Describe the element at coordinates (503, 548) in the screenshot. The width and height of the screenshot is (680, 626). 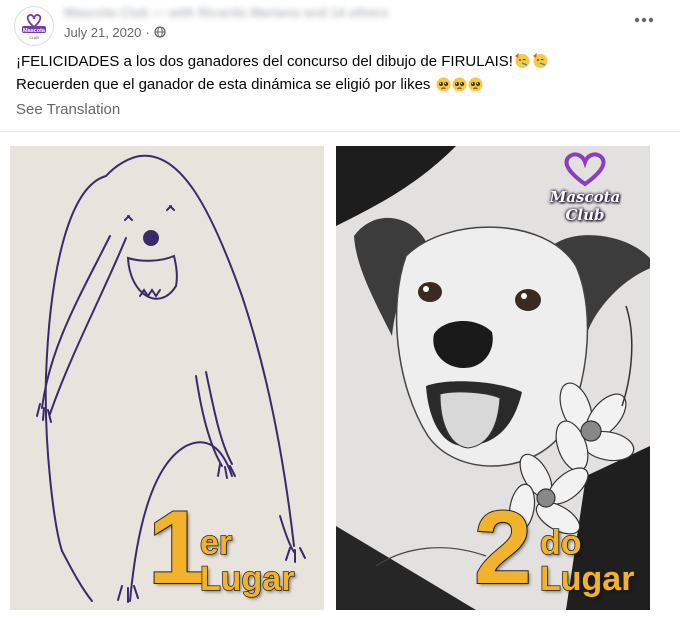
I see `second-place-number: 2` at that location.